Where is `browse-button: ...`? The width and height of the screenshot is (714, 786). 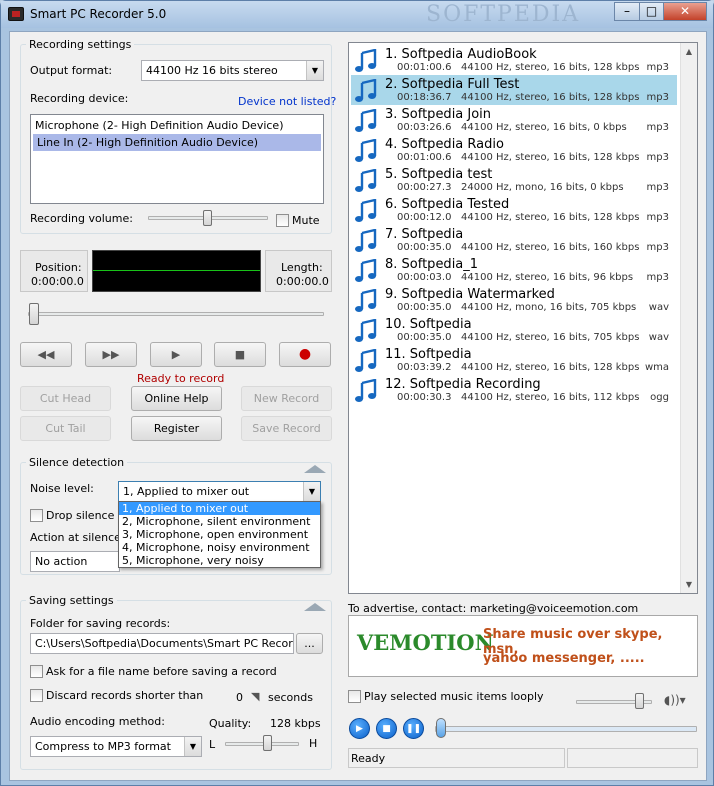 browse-button: ... is located at coordinates (309, 643).